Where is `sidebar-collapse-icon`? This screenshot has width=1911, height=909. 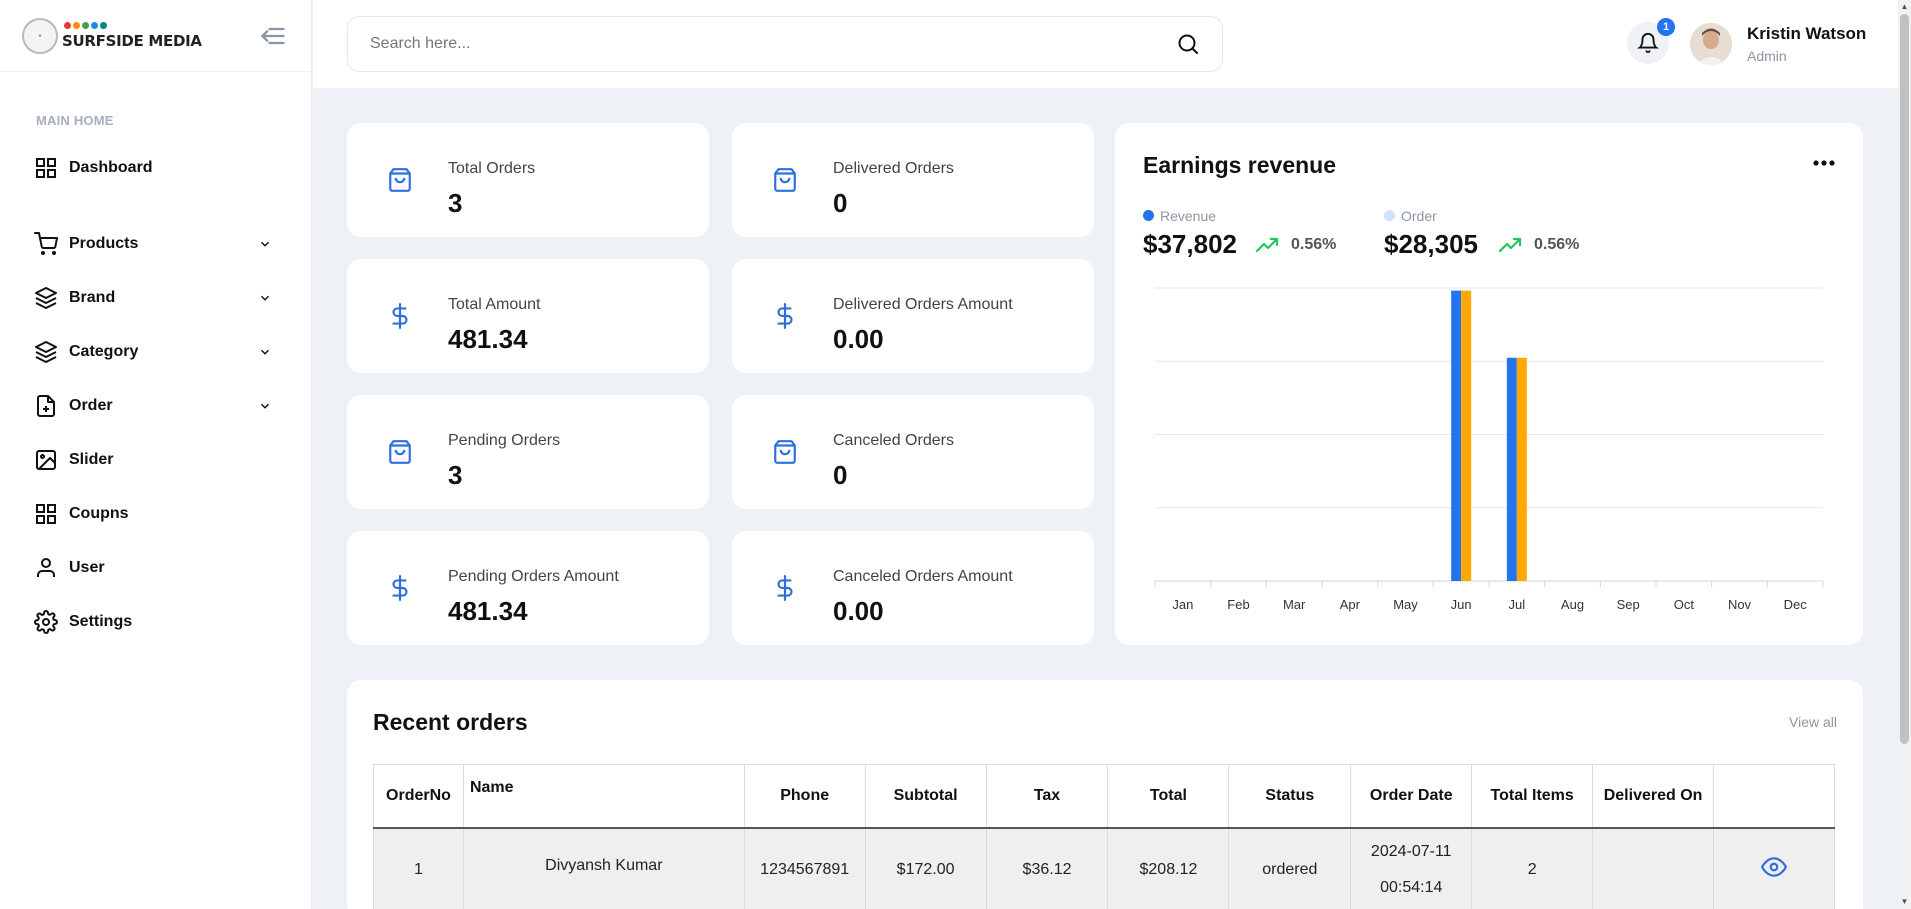
sidebar-collapse-icon is located at coordinates (273, 36).